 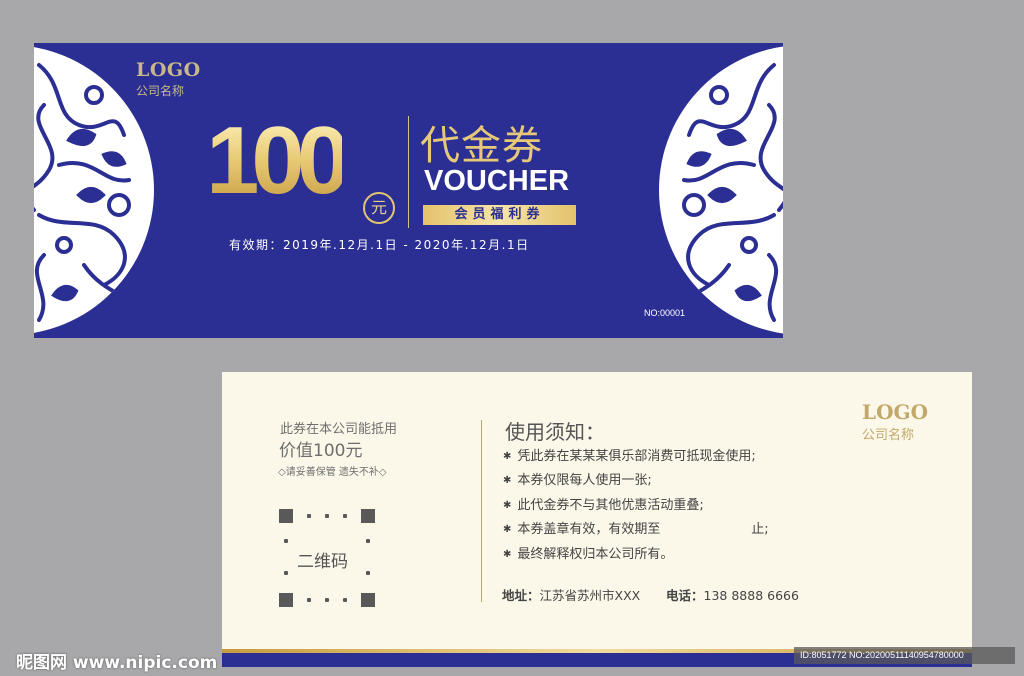 What do you see at coordinates (481, 511) in the screenshot?
I see `back-divider` at bounding box center [481, 511].